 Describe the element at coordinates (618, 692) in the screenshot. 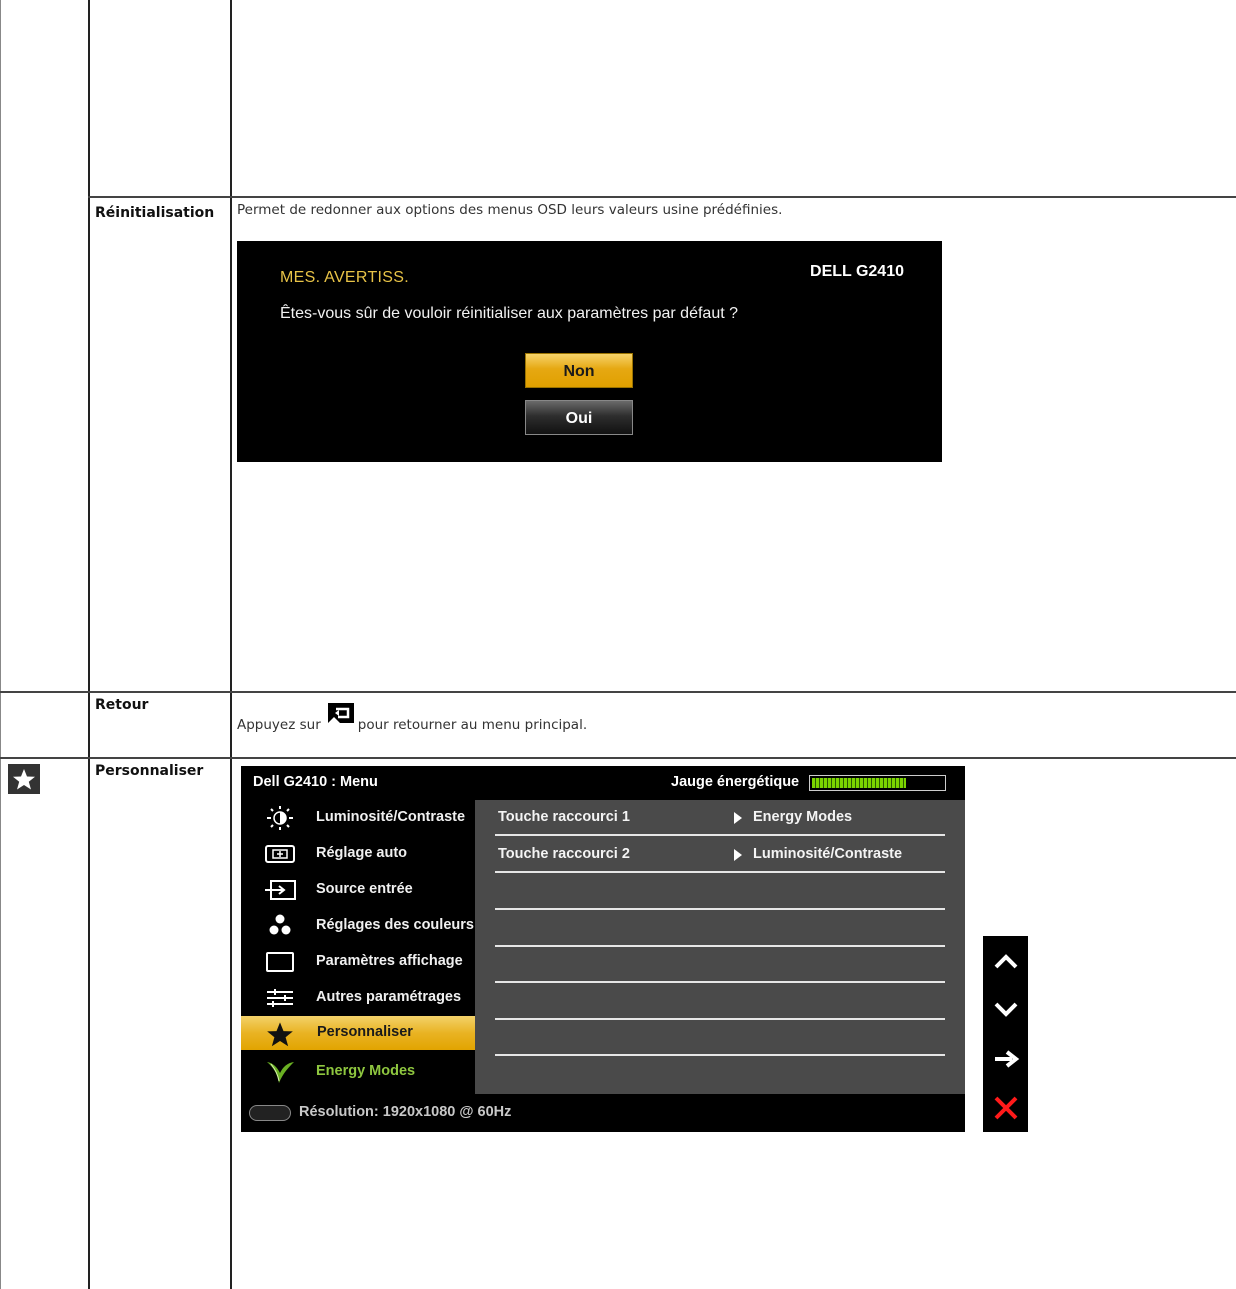

I see `row-divider-retour` at that location.